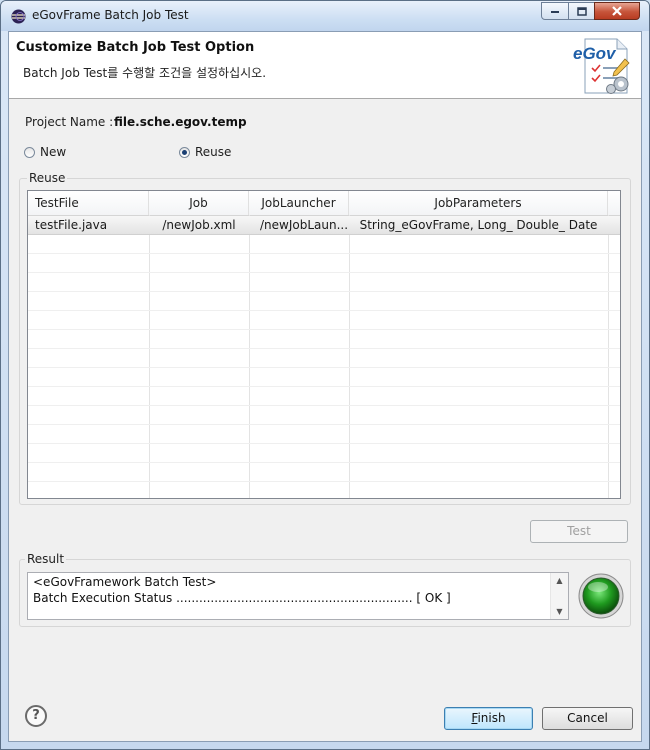 The width and height of the screenshot is (650, 750). I want to click on result-line: <eGovFramework Batch Test>, so click(125, 582).